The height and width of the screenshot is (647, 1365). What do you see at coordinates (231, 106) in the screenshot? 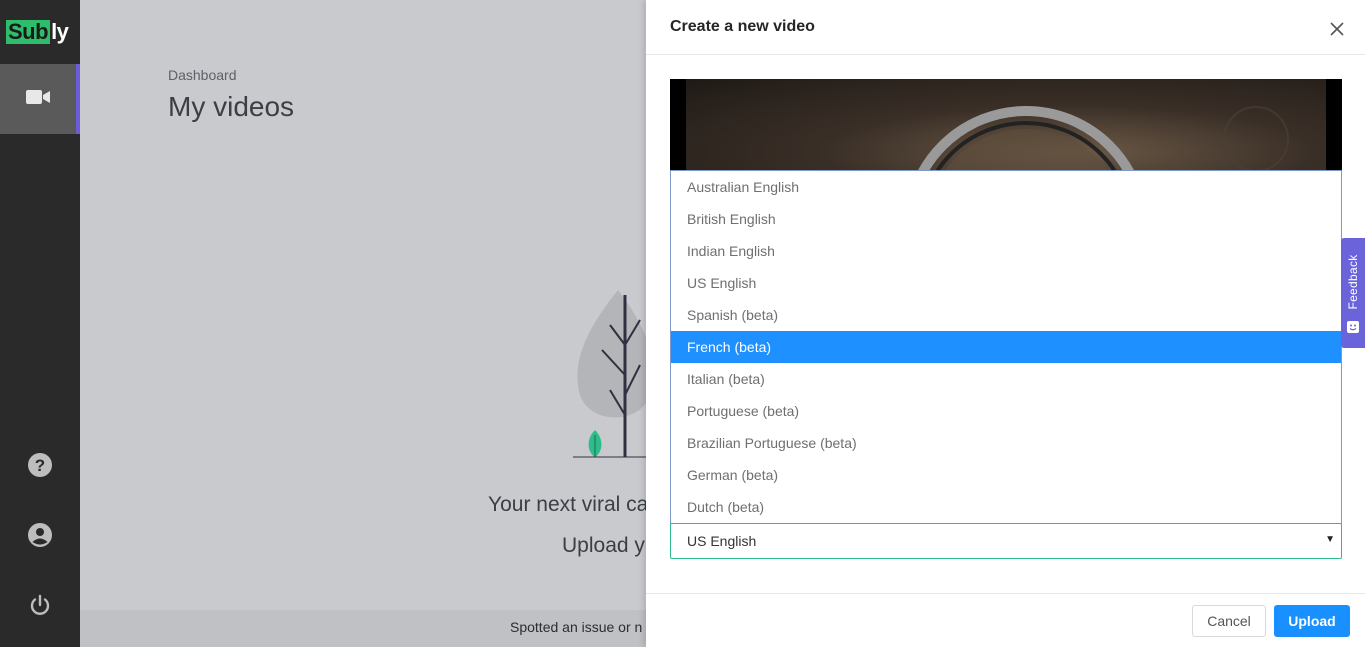
I see `page-title: My videos` at bounding box center [231, 106].